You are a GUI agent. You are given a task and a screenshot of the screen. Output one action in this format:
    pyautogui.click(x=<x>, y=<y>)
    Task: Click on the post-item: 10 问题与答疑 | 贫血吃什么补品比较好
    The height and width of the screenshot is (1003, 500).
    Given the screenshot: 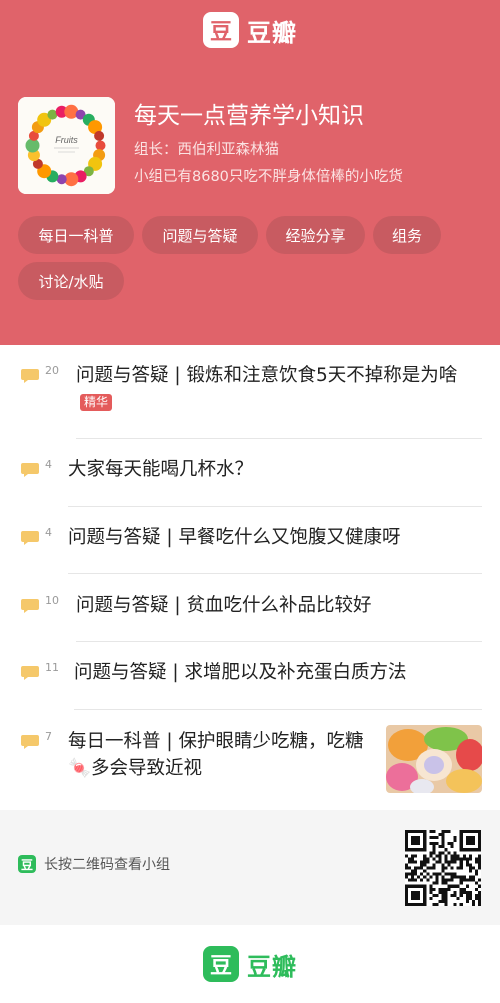 What is the action you would take?
    pyautogui.click(x=250, y=617)
    